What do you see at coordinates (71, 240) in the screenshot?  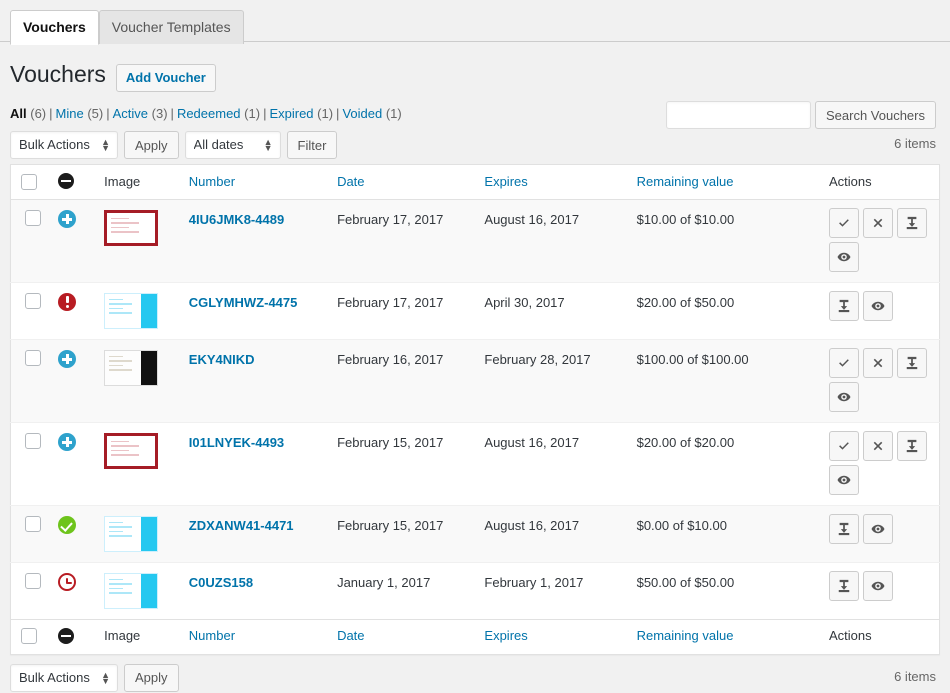 I see `row-status-cell` at bounding box center [71, 240].